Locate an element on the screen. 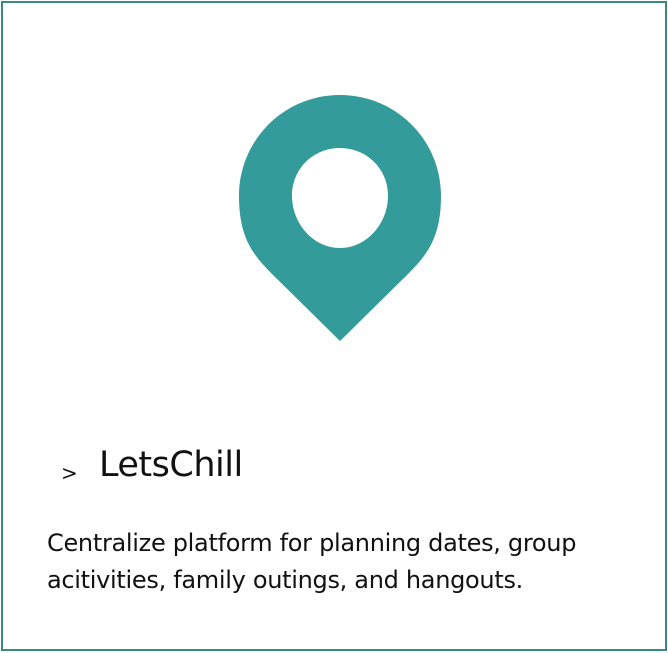 The height and width of the screenshot is (653, 668). map-pin-icon is located at coordinates (340, 218).